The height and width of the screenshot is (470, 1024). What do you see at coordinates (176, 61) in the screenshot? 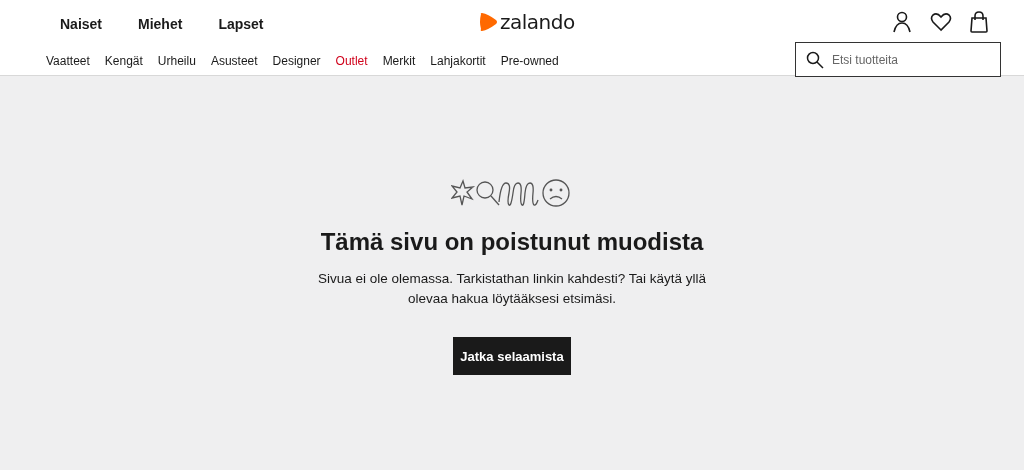
I see `category-link: Urheilu` at bounding box center [176, 61].